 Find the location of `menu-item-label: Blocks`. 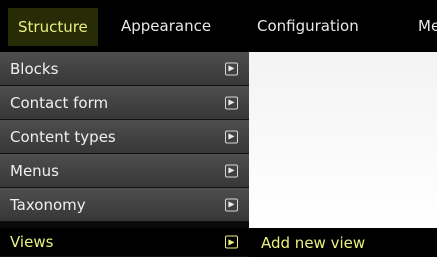

menu-item-label: Blocks is located at coordinates (34, 68).